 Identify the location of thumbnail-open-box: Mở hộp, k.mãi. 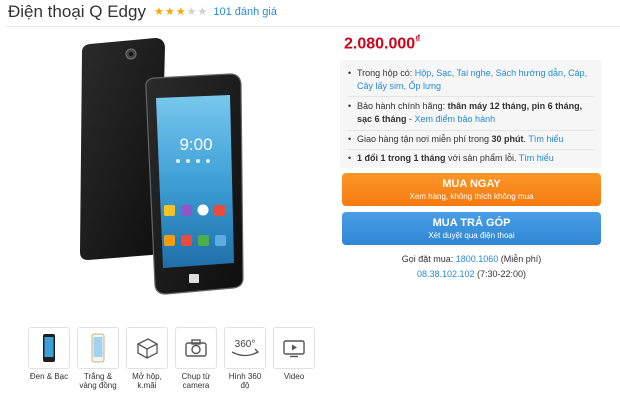
(147, 358).